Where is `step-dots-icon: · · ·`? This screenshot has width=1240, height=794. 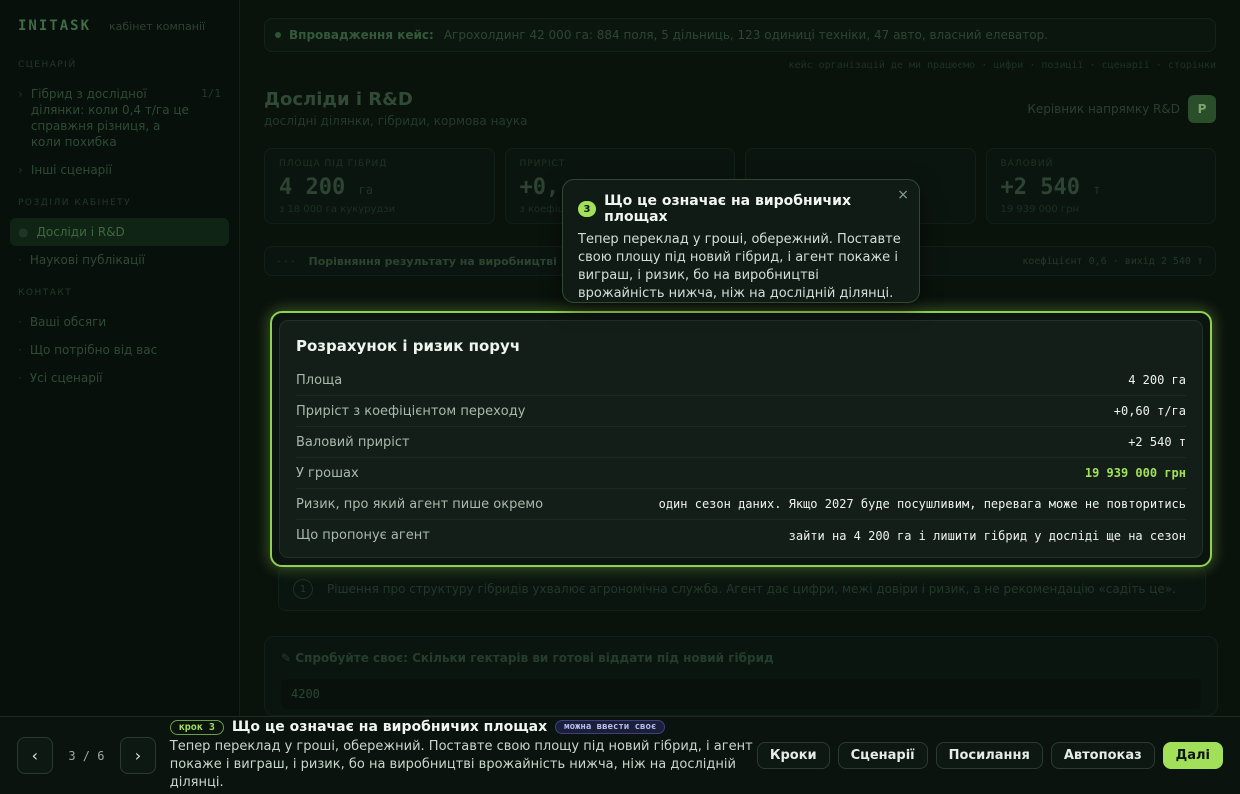
step-dots-icon: · · · is located at coordinates (286, 261).